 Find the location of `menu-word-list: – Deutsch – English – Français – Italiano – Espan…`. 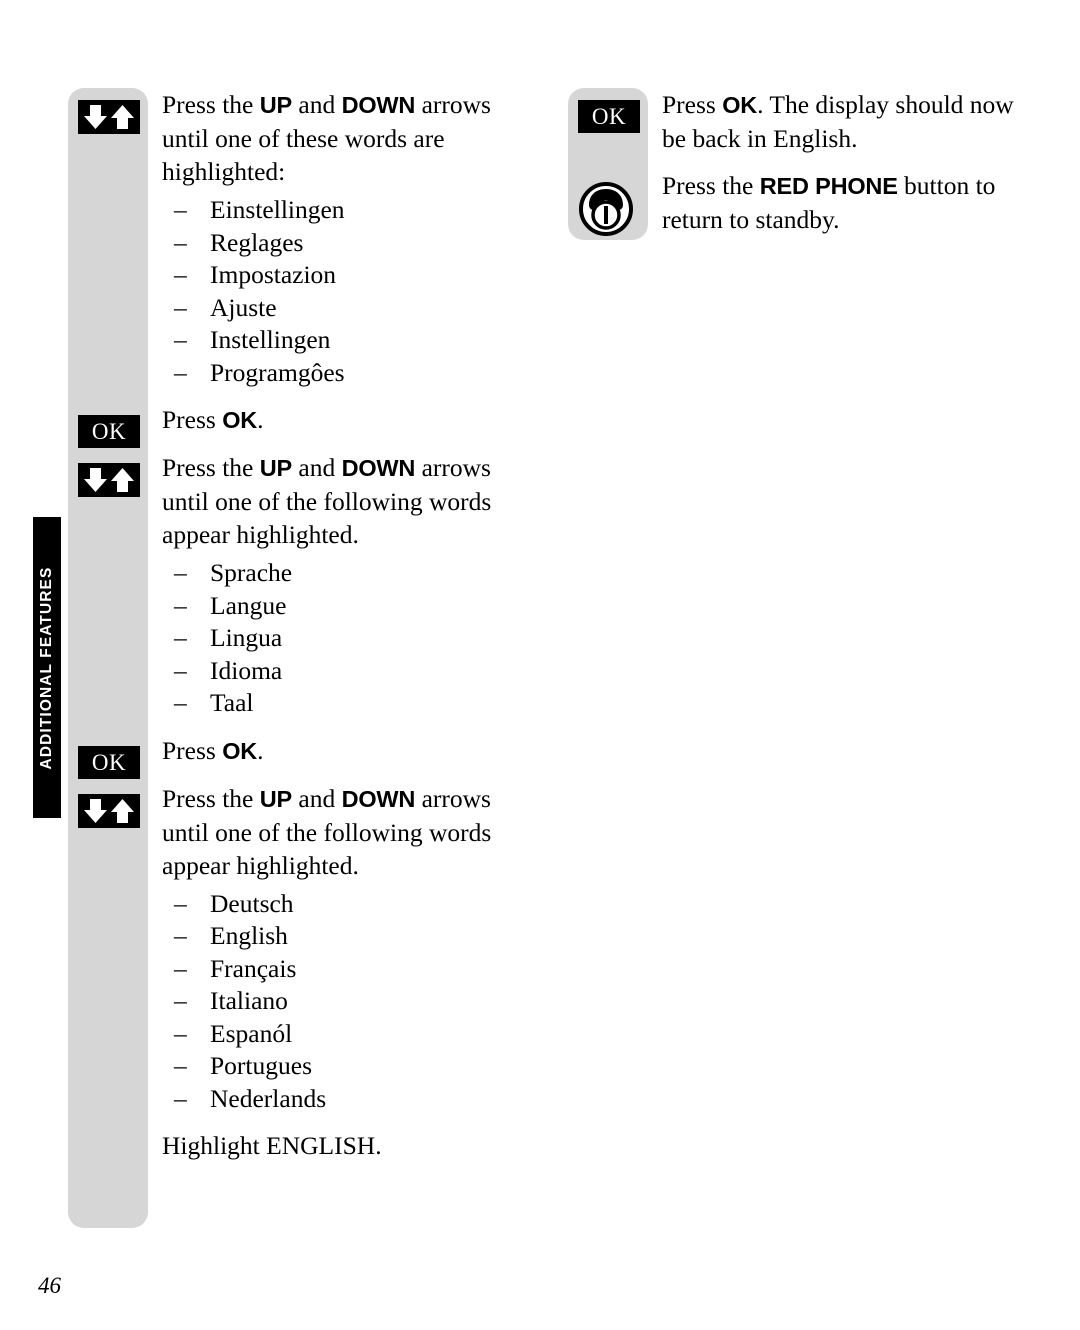

menu-word-list: – Deutsch – English – Français – Italiano – Espan… is located at coordinates (348, 1002).